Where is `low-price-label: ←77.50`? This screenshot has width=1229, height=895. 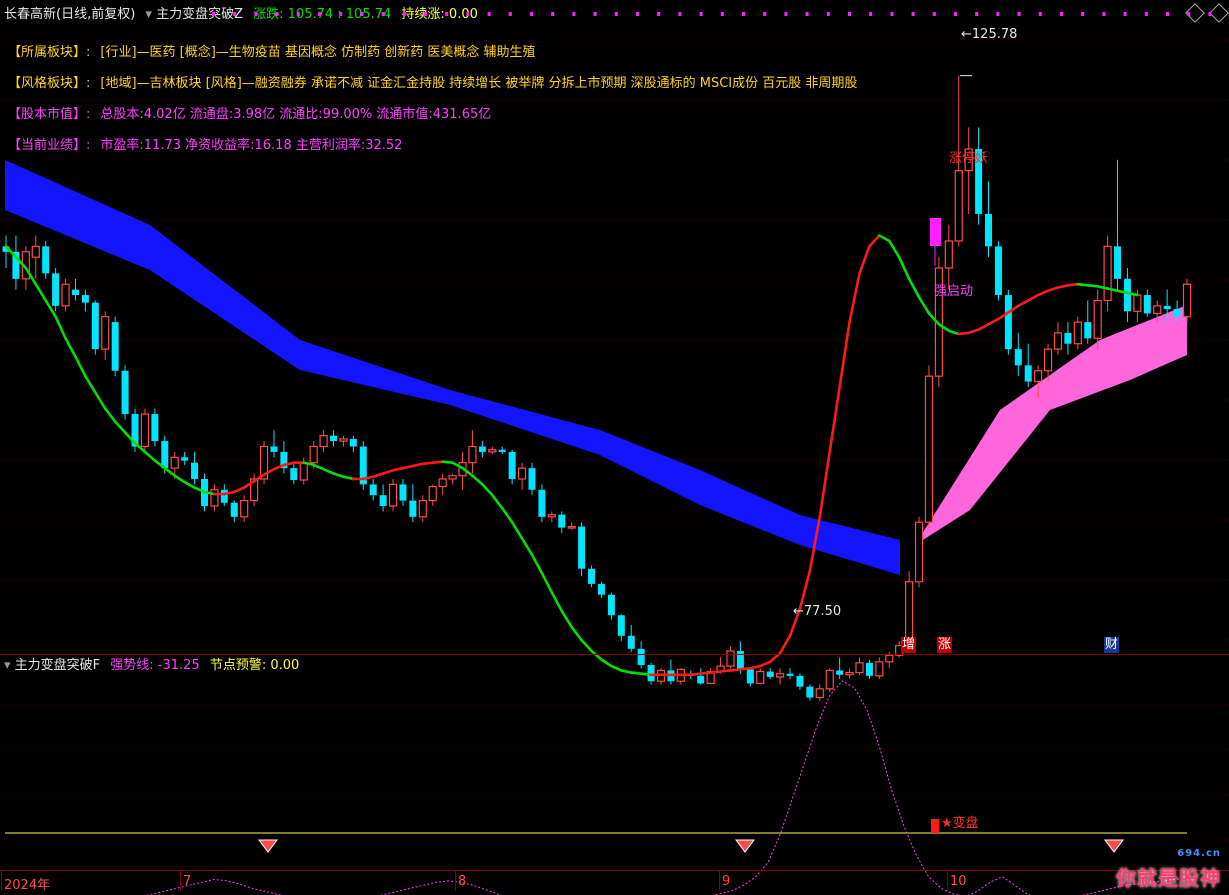 low-price-label: ←77.50 is located at coordinates (817, 611).